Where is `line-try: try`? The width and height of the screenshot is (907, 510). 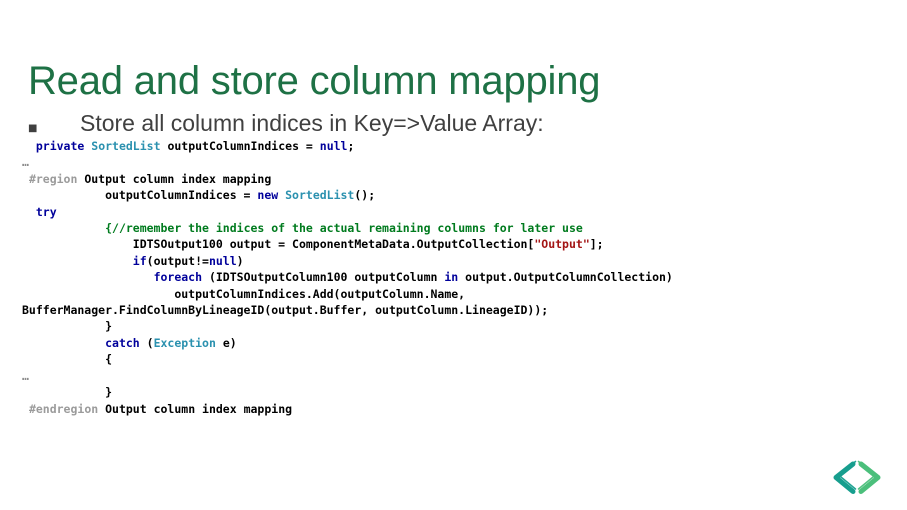 line-try: try is located at coordinates (457, 212).